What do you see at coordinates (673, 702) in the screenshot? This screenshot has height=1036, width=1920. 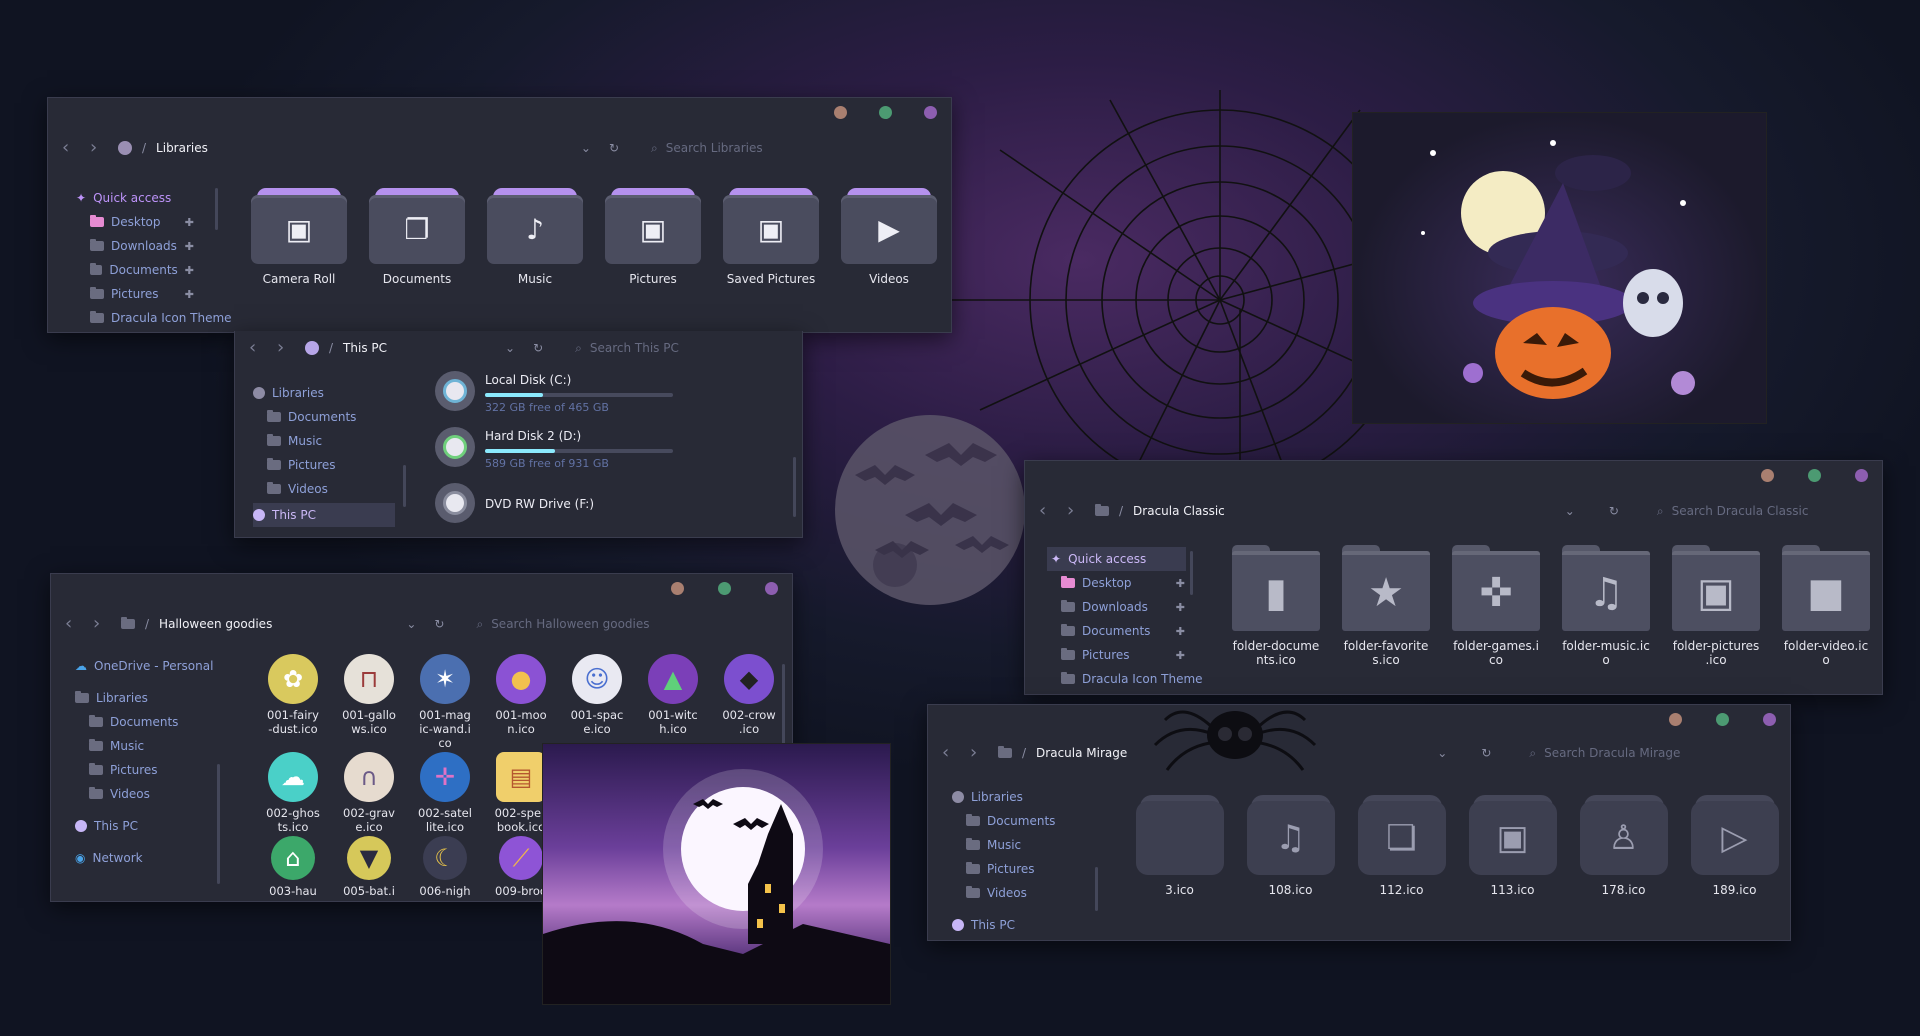 I see `file-001-witch: ▲ 001-witc h.ico` at bounding box center [673, 702].